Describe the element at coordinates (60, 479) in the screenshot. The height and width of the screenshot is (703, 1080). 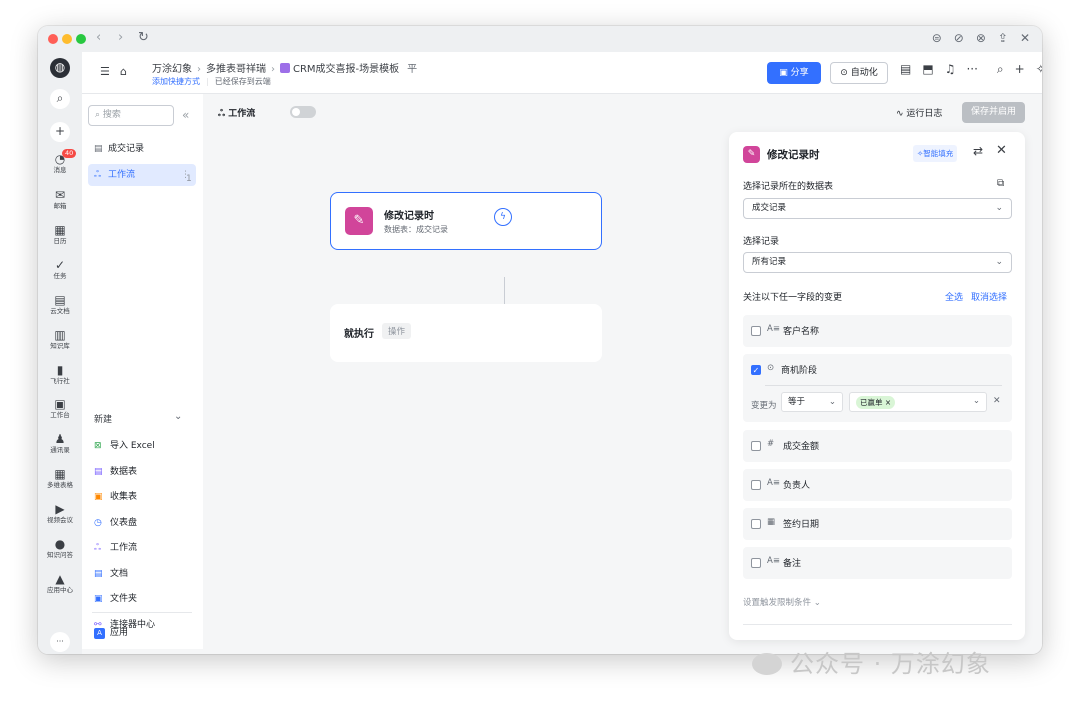
I see `rail-item: ▦ 多维表格` at that location.